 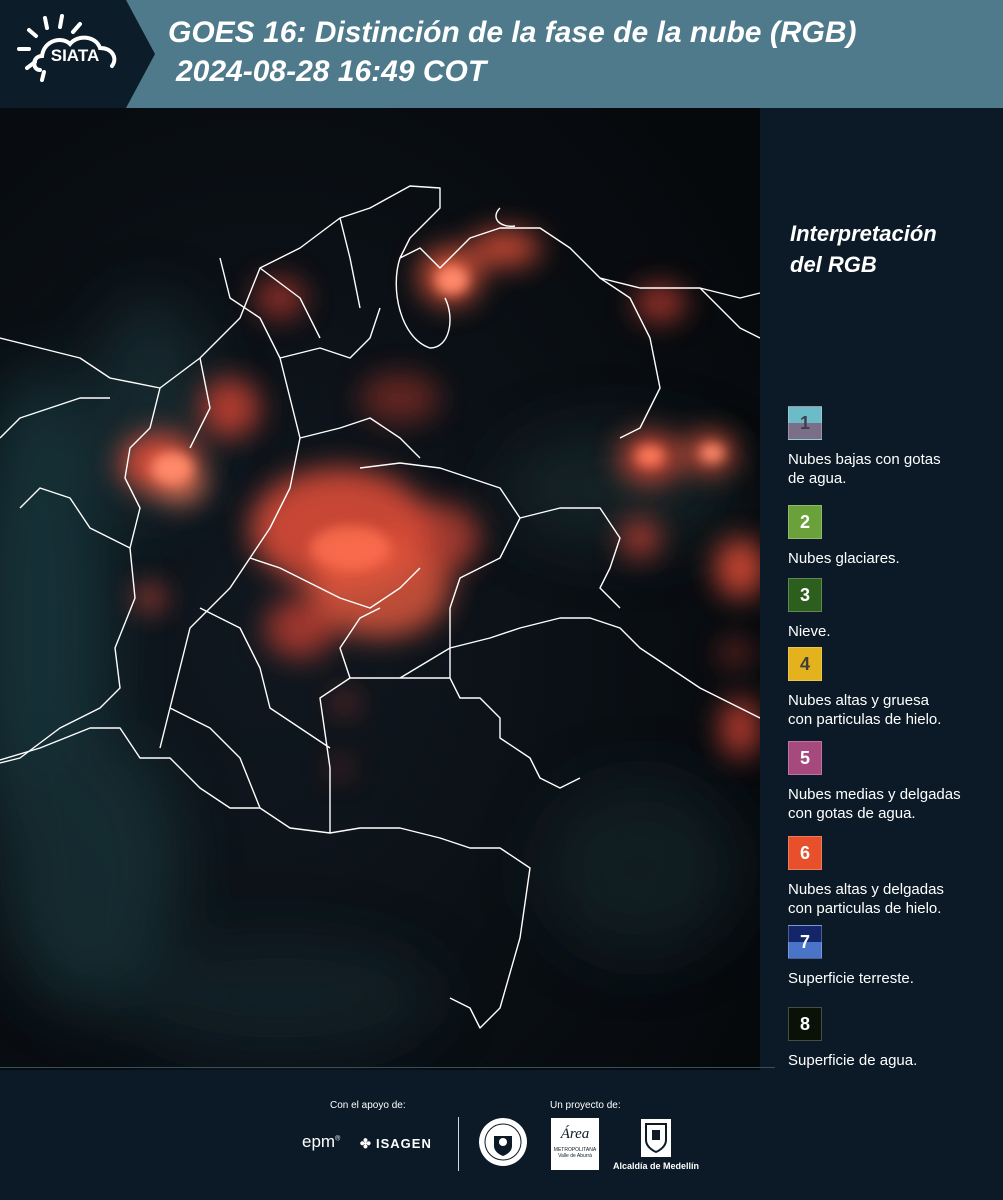 I want to click on page-timestamp: 2024-08-28 16:49 COT, so click(x=331, y=71).